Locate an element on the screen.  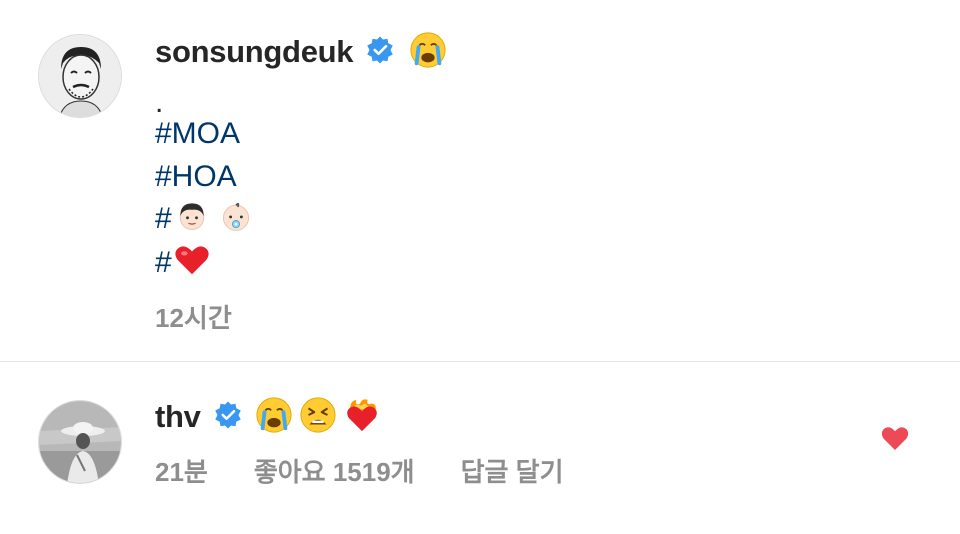
man-emoji-icon is located at coordinates (192, 218).